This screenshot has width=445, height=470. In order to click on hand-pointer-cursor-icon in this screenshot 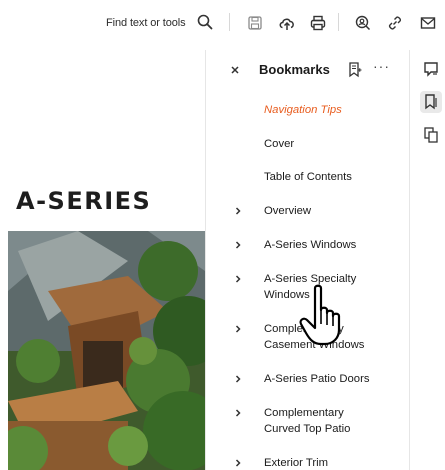, I will do `click(329, 316)`.